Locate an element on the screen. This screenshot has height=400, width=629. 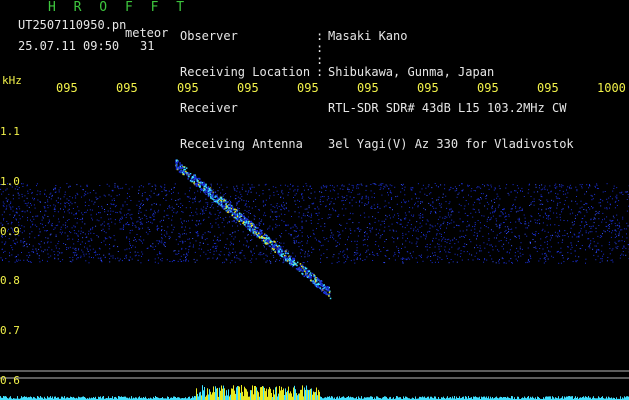
location-label: Receiving Location is located at coordinates (245, 72).